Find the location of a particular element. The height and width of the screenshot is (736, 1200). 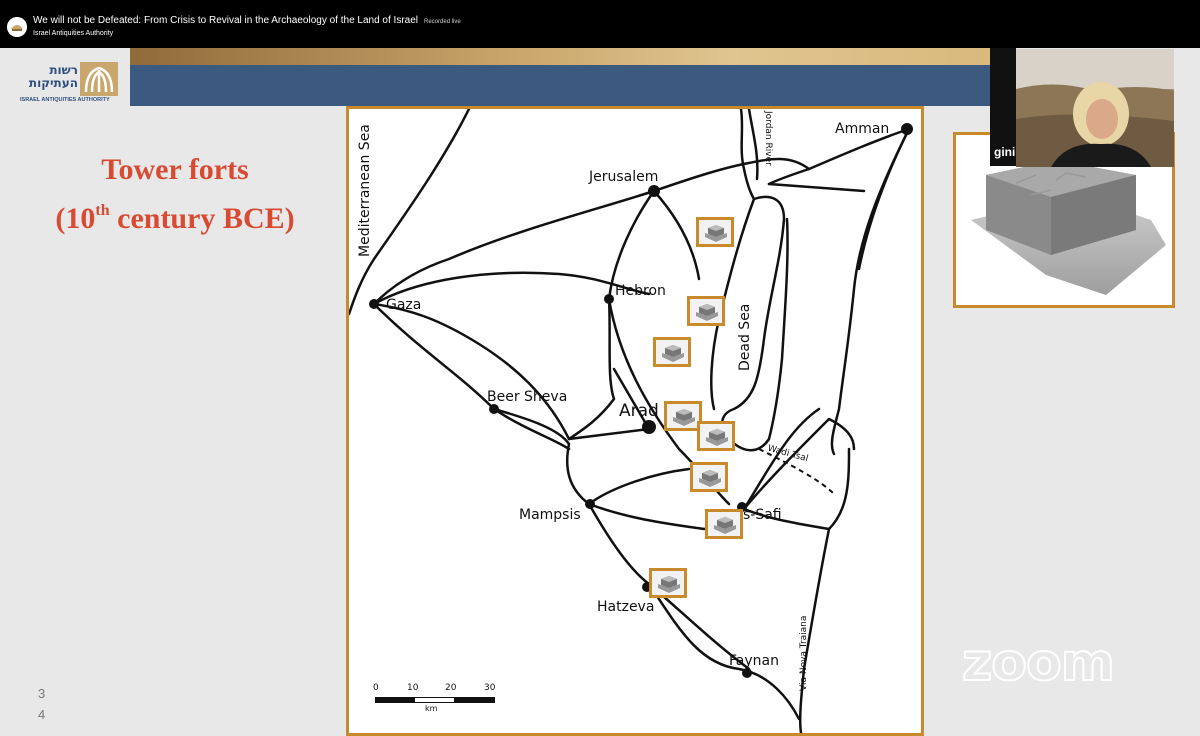

town-dot-gaza is located at coordinates (374, 304).